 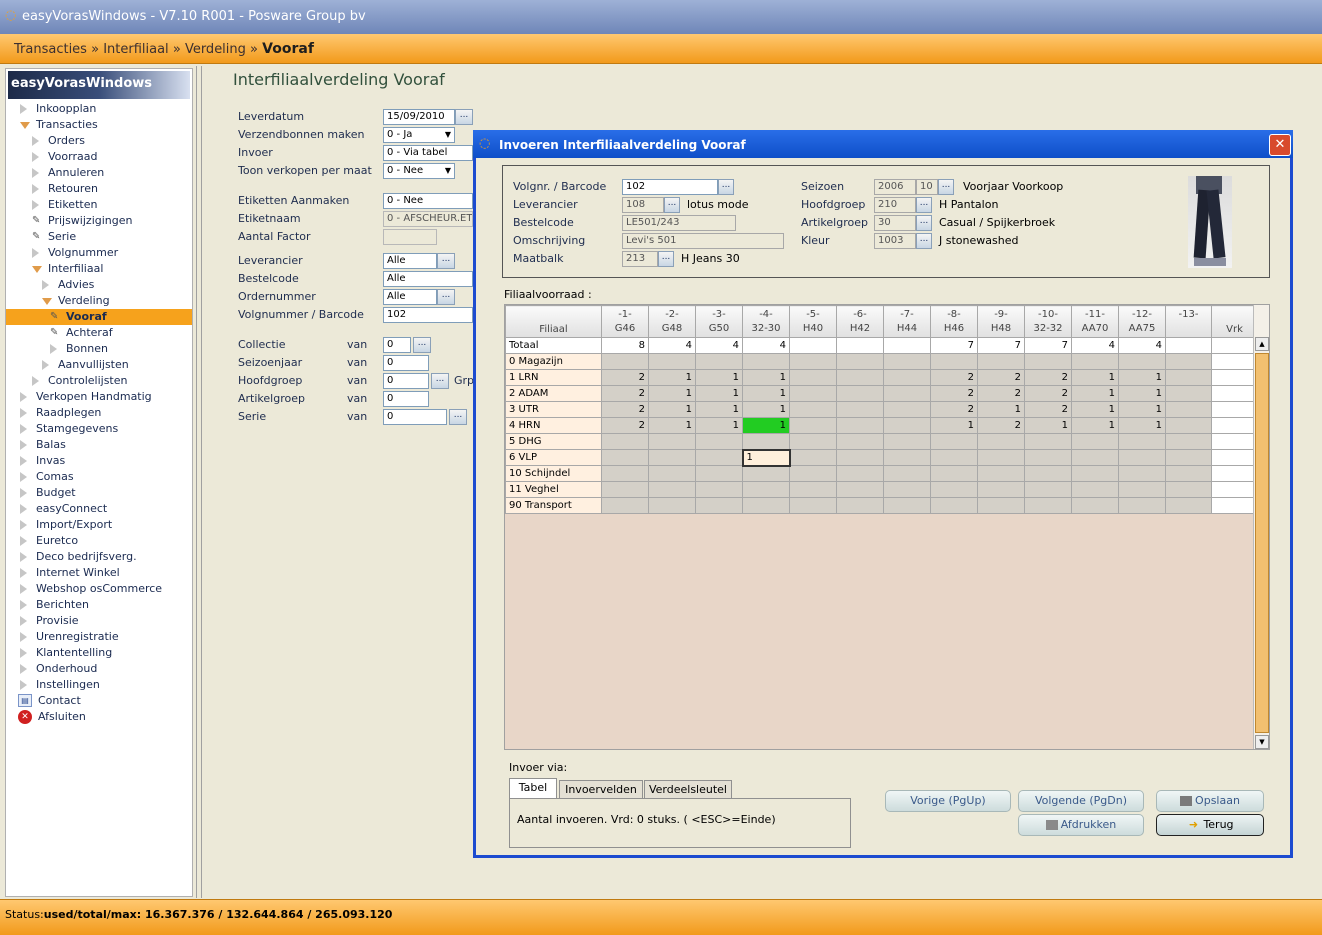 I want to click on sidebar-item-instellingen: Instellingen, so click(x=99, y=685).